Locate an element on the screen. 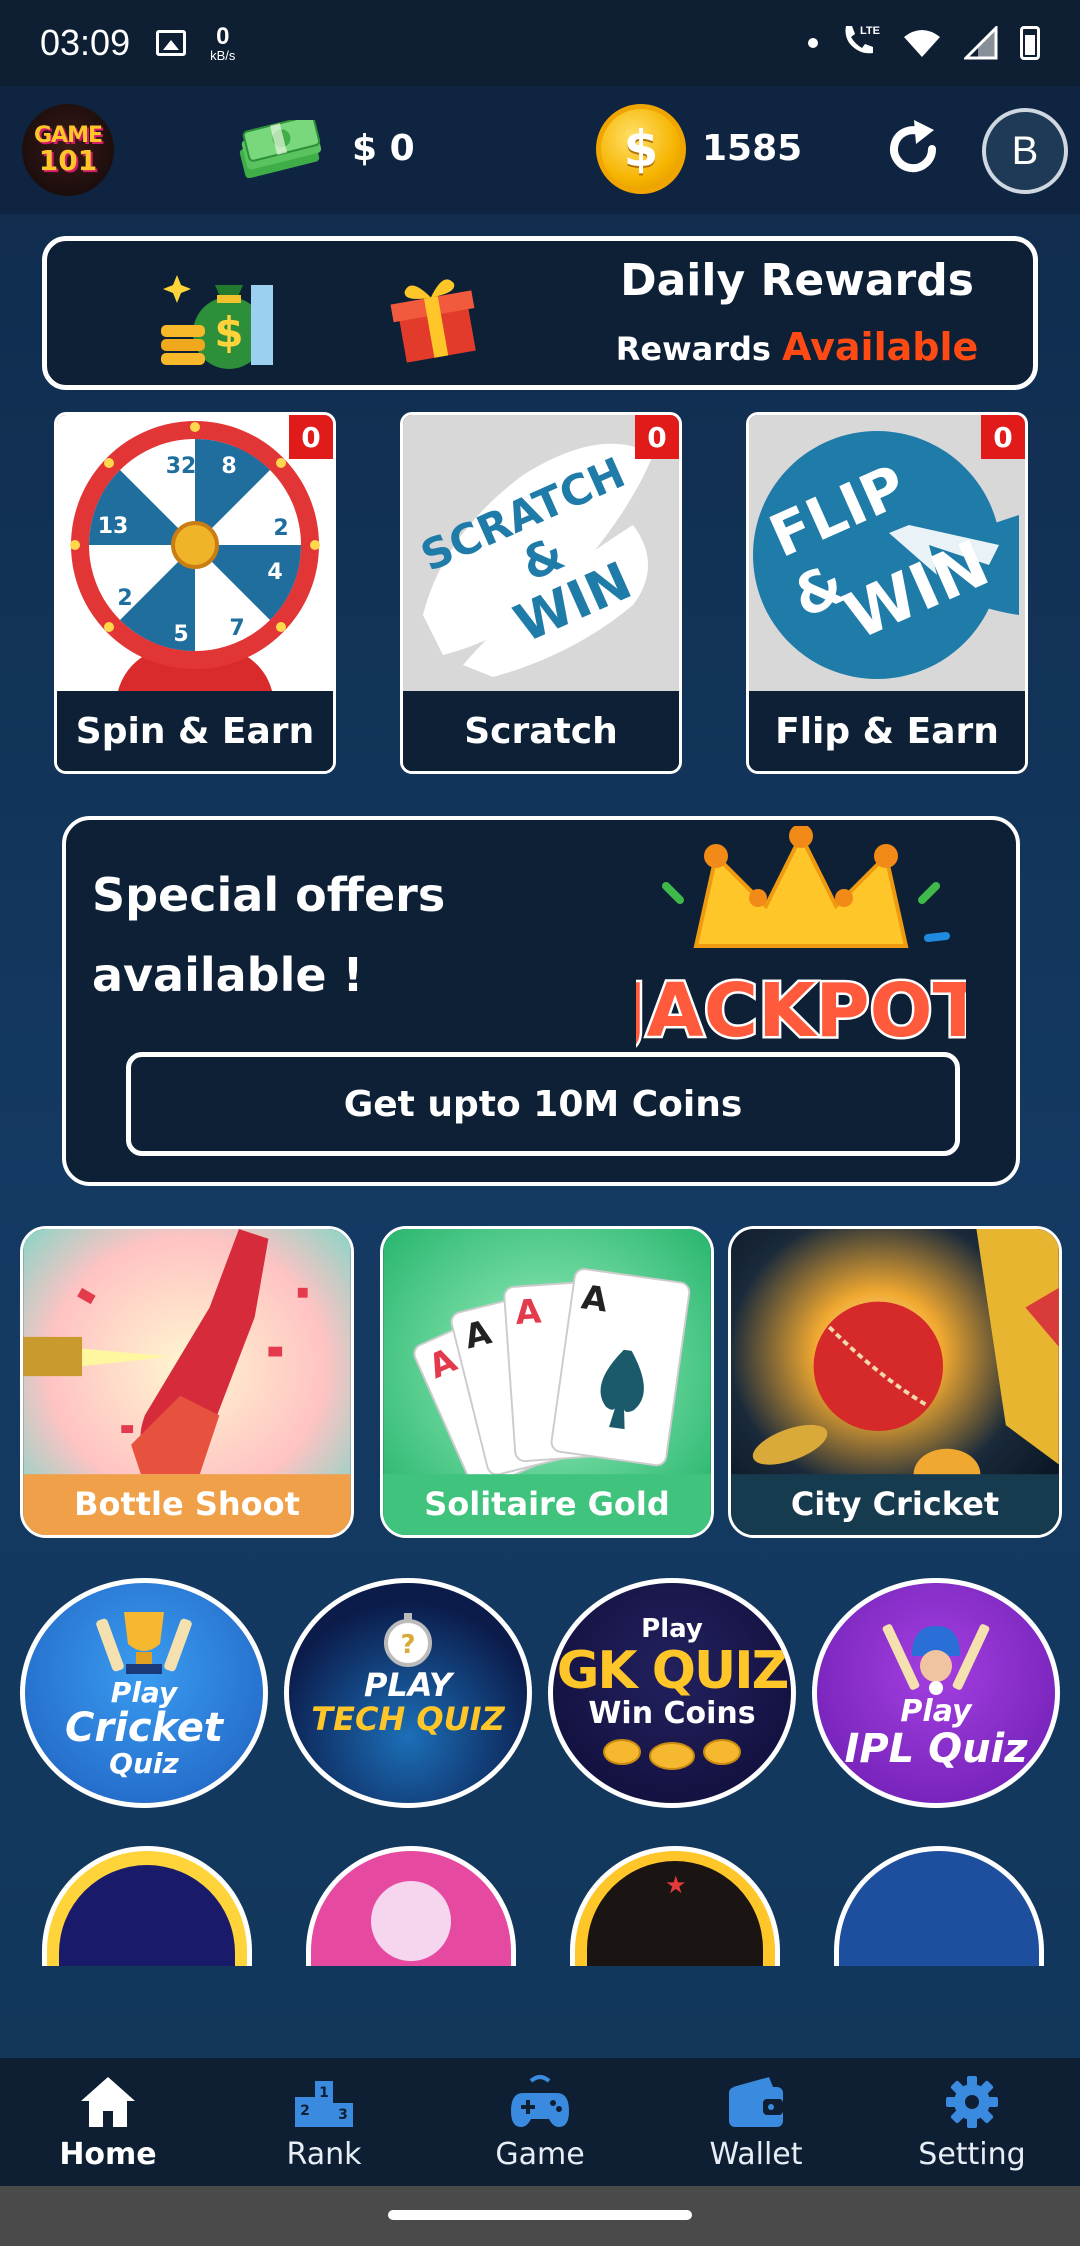  solitaire-gold-label: Solitaire Gold is located at coordinates (547, 1504).